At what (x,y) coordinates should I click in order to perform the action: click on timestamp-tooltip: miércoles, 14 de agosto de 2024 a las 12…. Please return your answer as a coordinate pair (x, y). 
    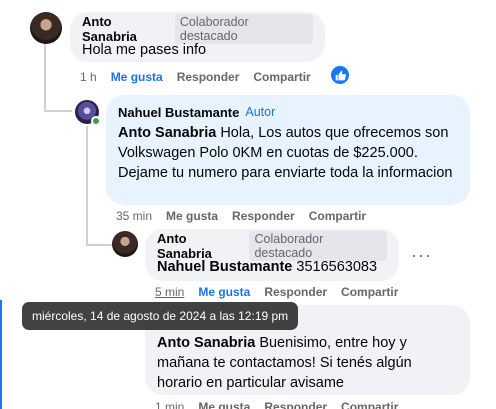
    Looking at the image, I should click on (160, 316).